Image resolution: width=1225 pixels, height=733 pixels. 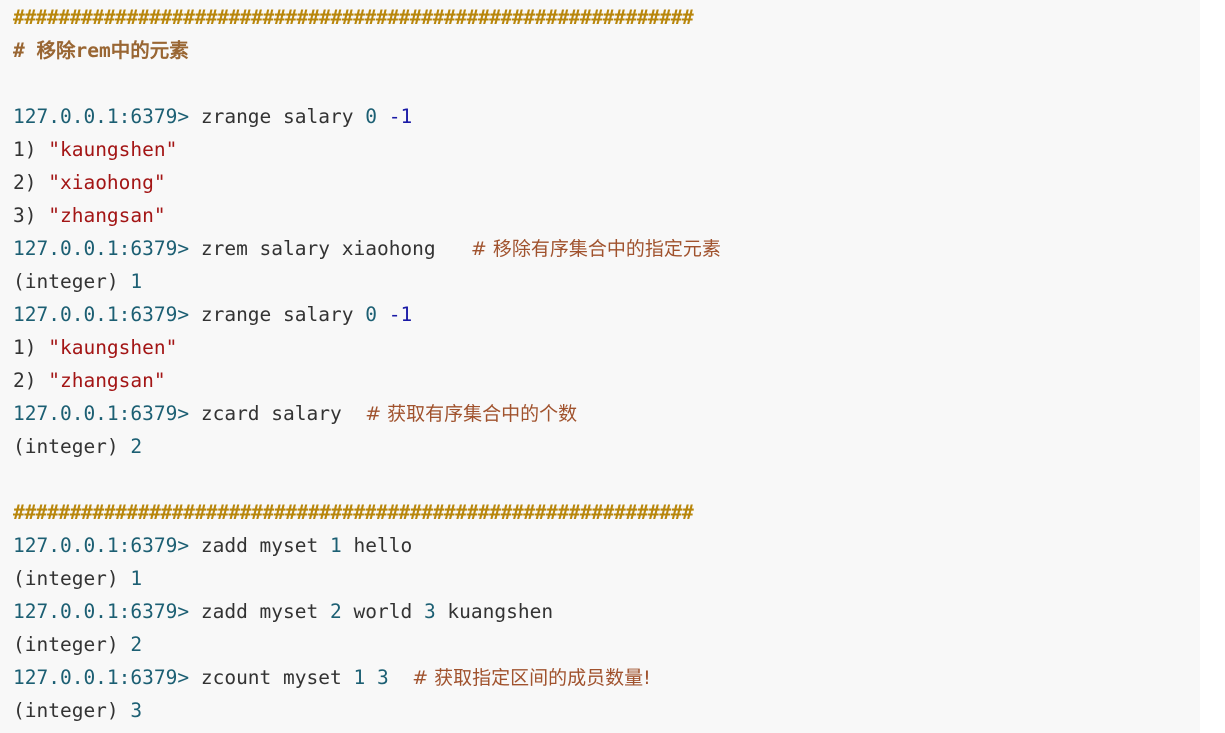 I want to click on code-line: 2) "zhangsan", so click(x=367, y=380).